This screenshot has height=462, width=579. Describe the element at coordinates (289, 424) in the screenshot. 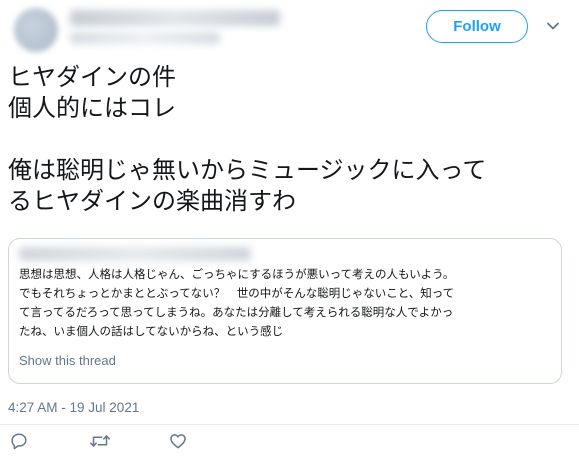

I see `divider` at that location.